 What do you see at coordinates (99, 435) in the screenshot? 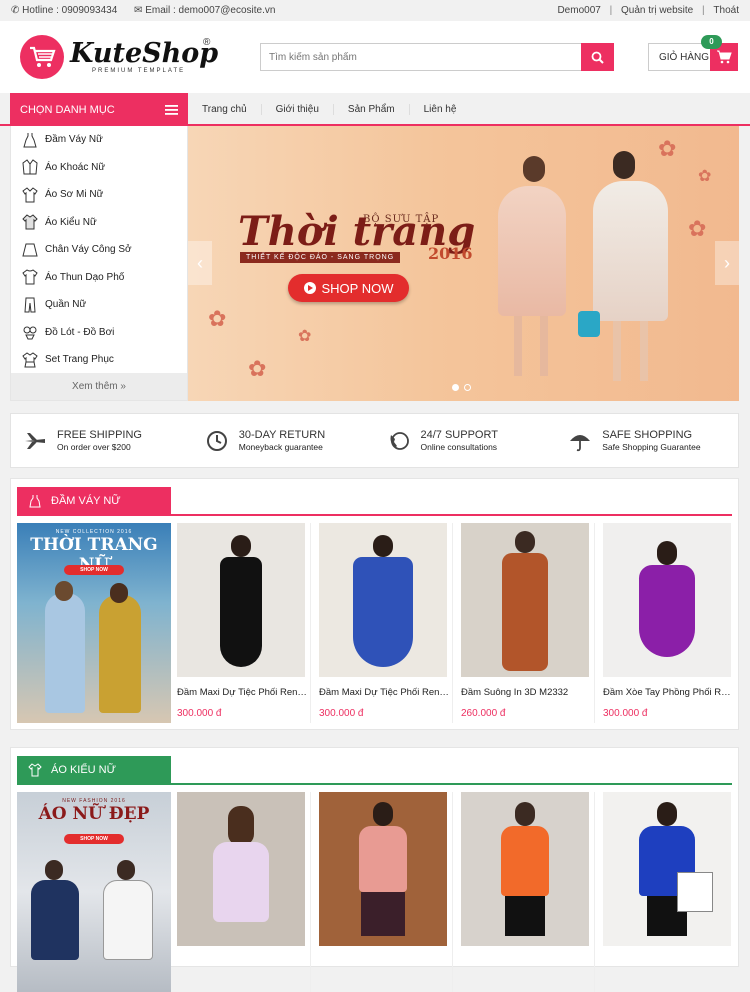
I see `service-title: FREE SHIPPING` at bounding box center [99, 435].